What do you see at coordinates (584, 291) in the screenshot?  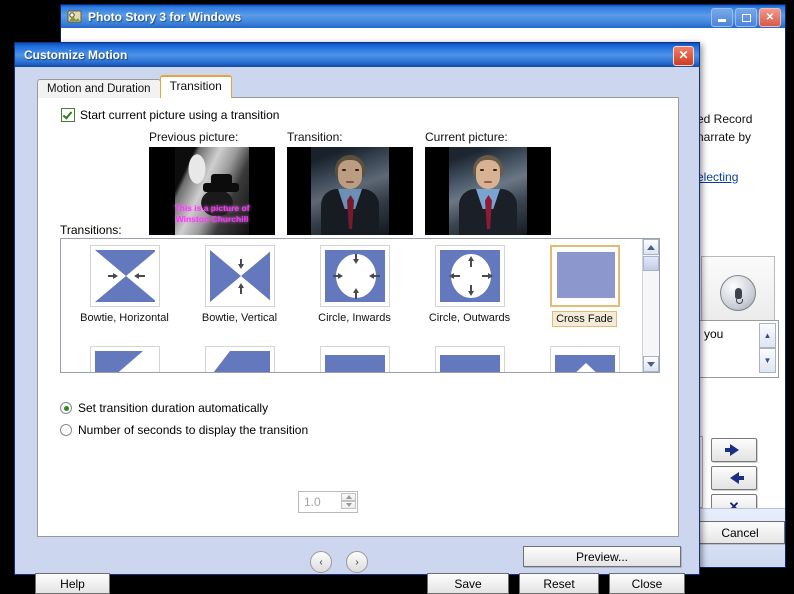 I see `transition-item-cross-fade: Cross Fade` at bounding box center [584, 291].